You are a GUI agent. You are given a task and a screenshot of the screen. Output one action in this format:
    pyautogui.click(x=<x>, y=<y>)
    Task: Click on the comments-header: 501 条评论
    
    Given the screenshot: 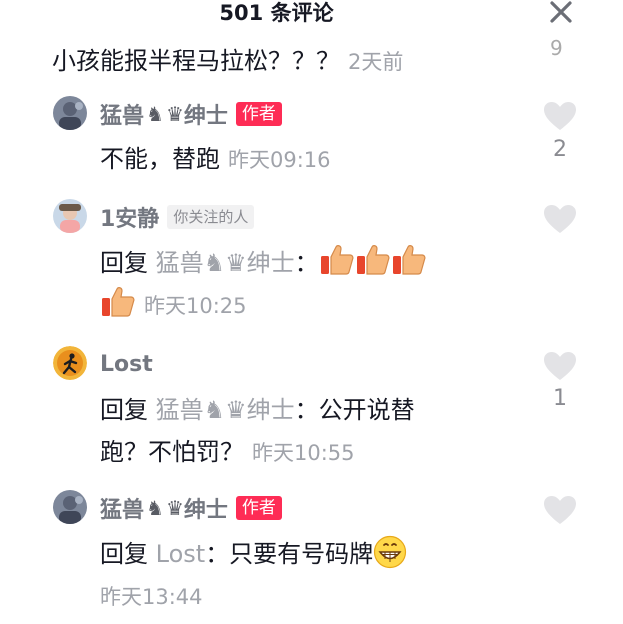 What is the action you would take?
    pyautogui.click(x=311, y=15)
    